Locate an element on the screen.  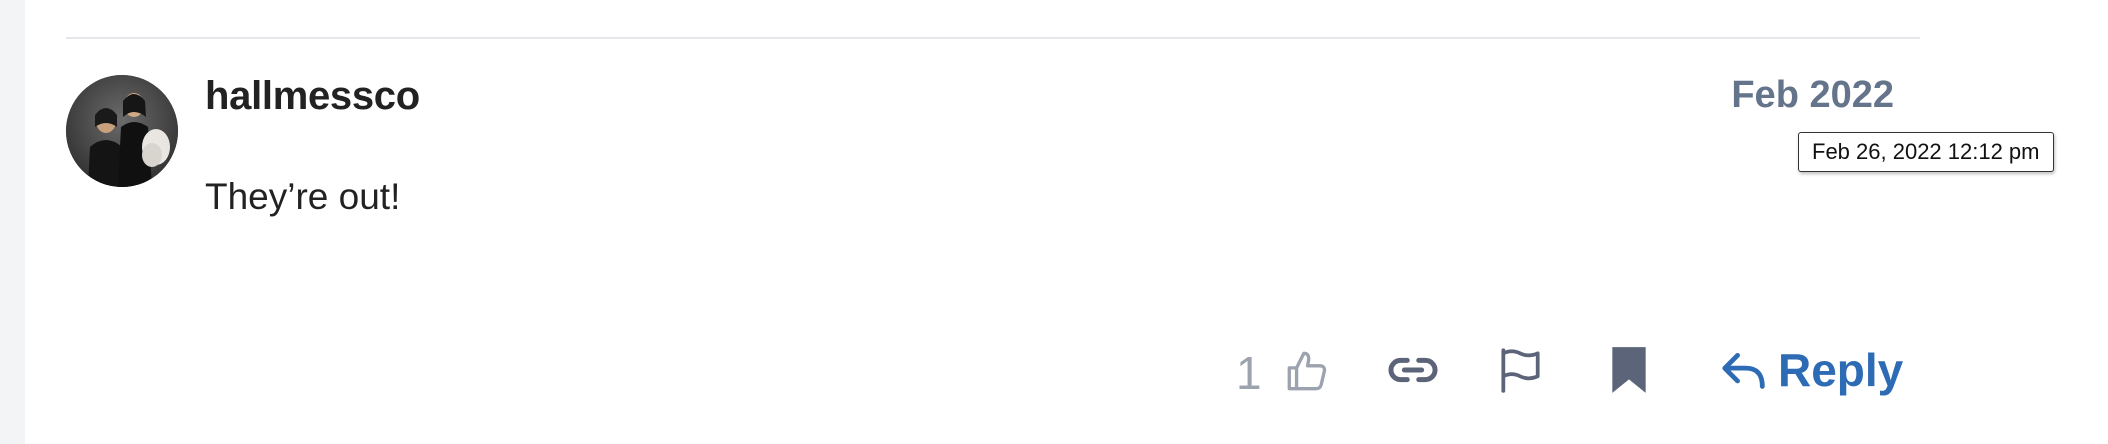
flag-icon is located at coordinates (1520, 370).